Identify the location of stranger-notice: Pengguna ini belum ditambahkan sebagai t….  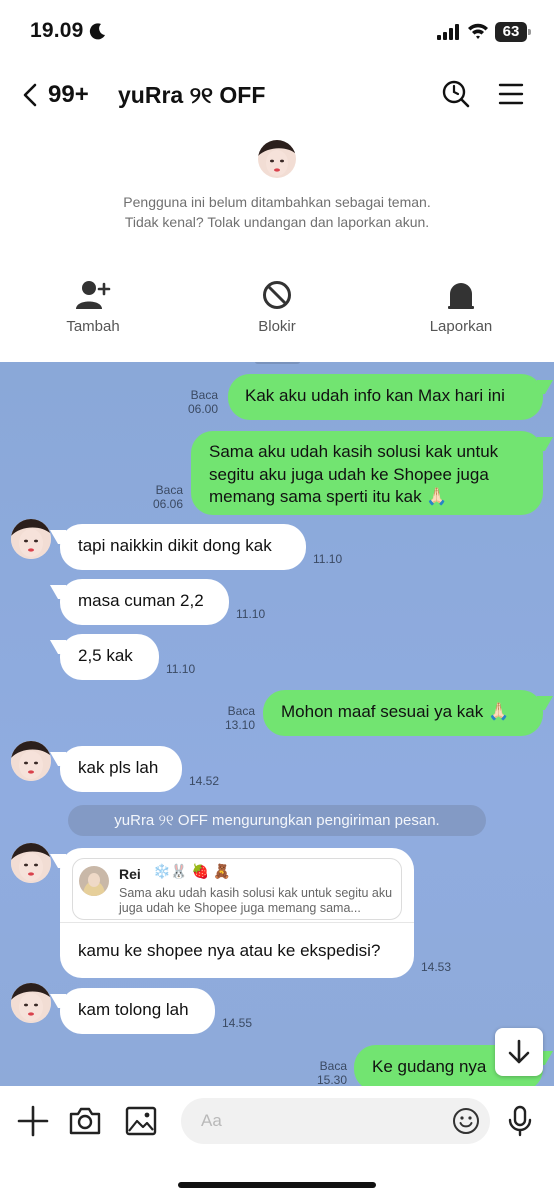
(277, 212).